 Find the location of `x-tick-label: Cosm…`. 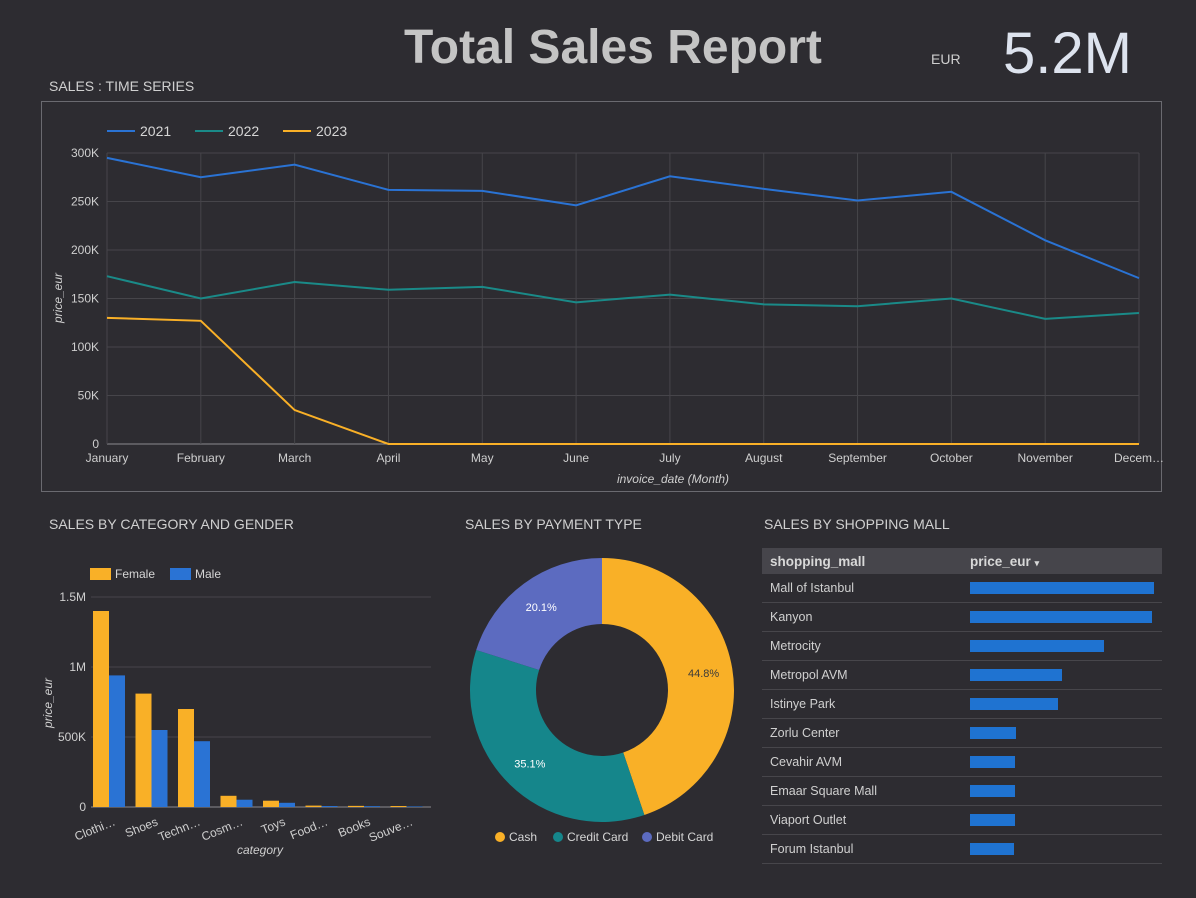

x-tick-label: Cosm… is located at coordinates (221, 829).